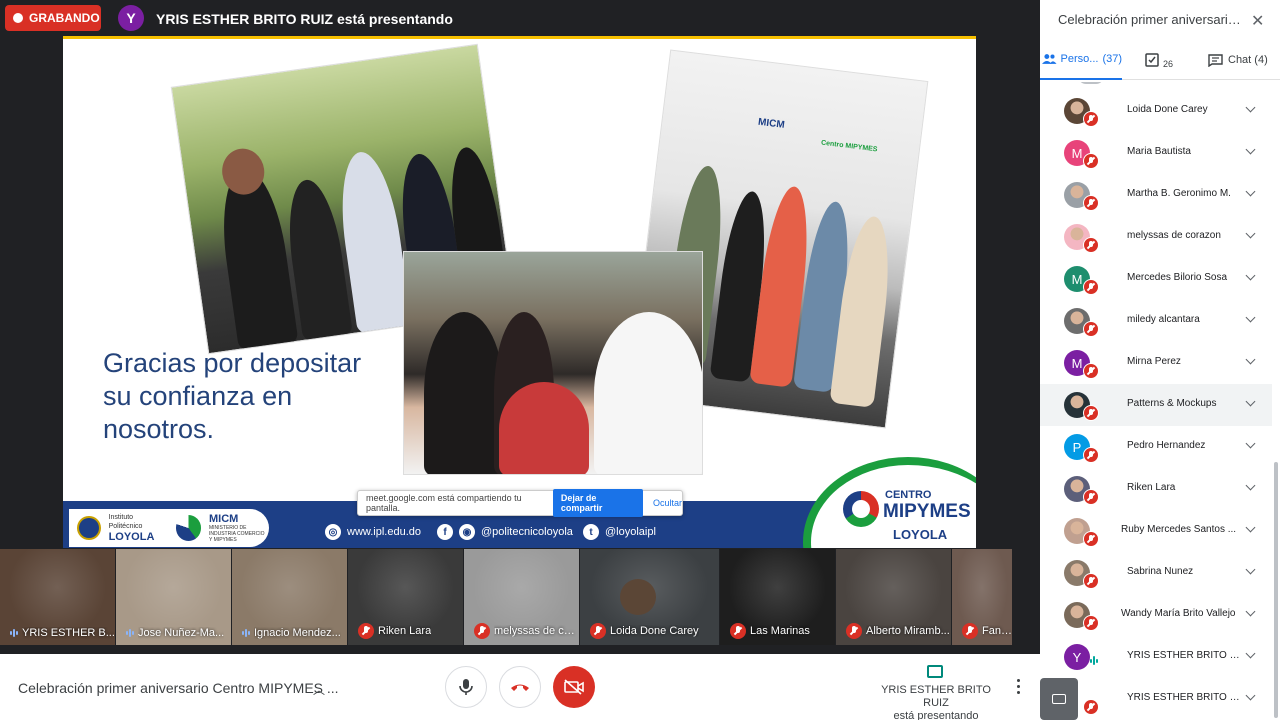  I want to click on leave-call-button, so click(520, 687).